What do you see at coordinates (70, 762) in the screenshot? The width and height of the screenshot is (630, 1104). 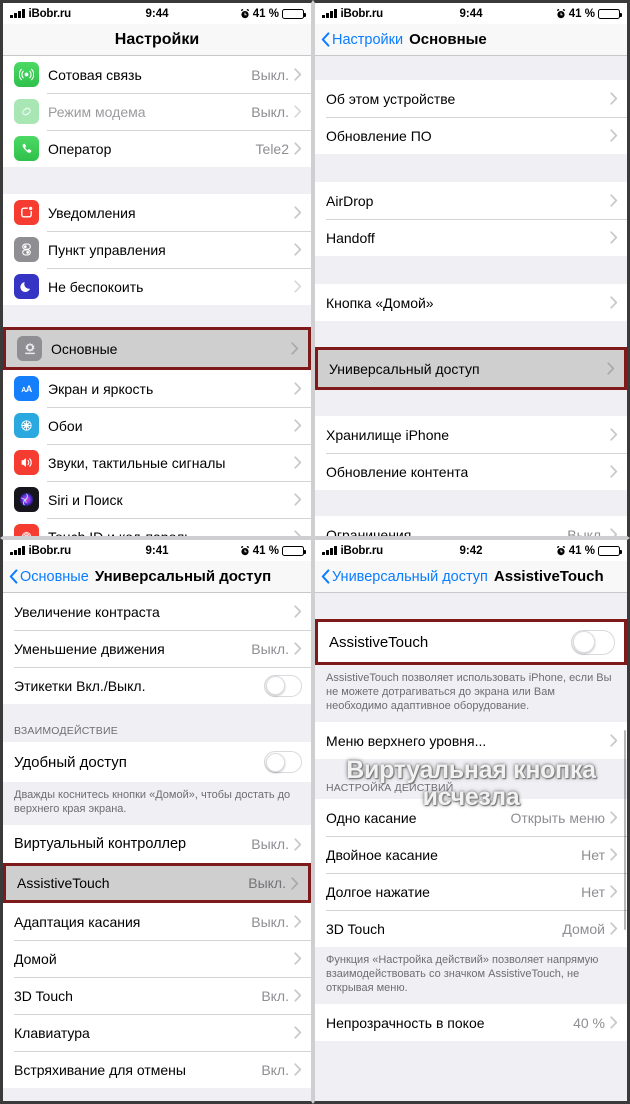 I see `accessibility-row-label: Удобный доступ` at bounding box center [70, 762].